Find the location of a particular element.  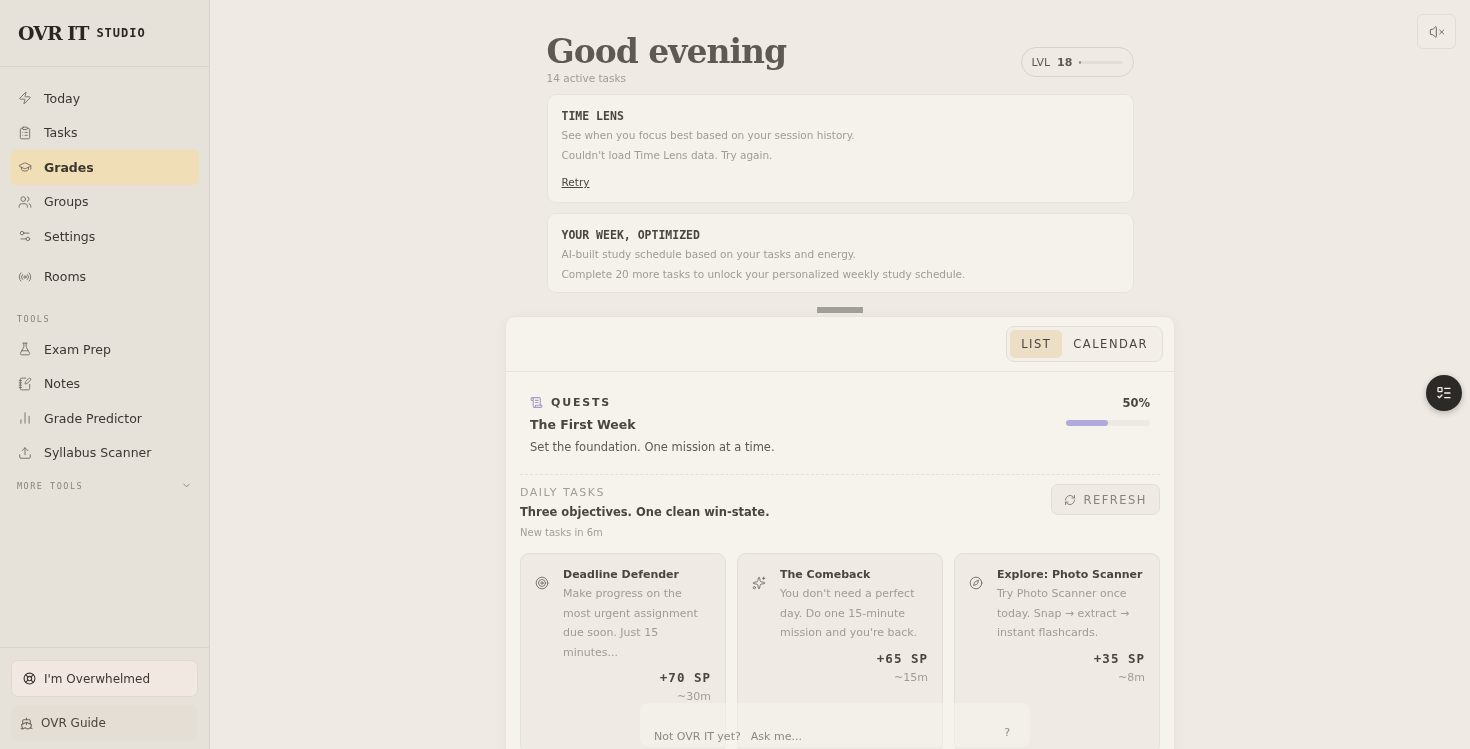

task-description: You don't need a perfect day. Do one 15-minute mission and you're back. is located at coordinates (849, 613).